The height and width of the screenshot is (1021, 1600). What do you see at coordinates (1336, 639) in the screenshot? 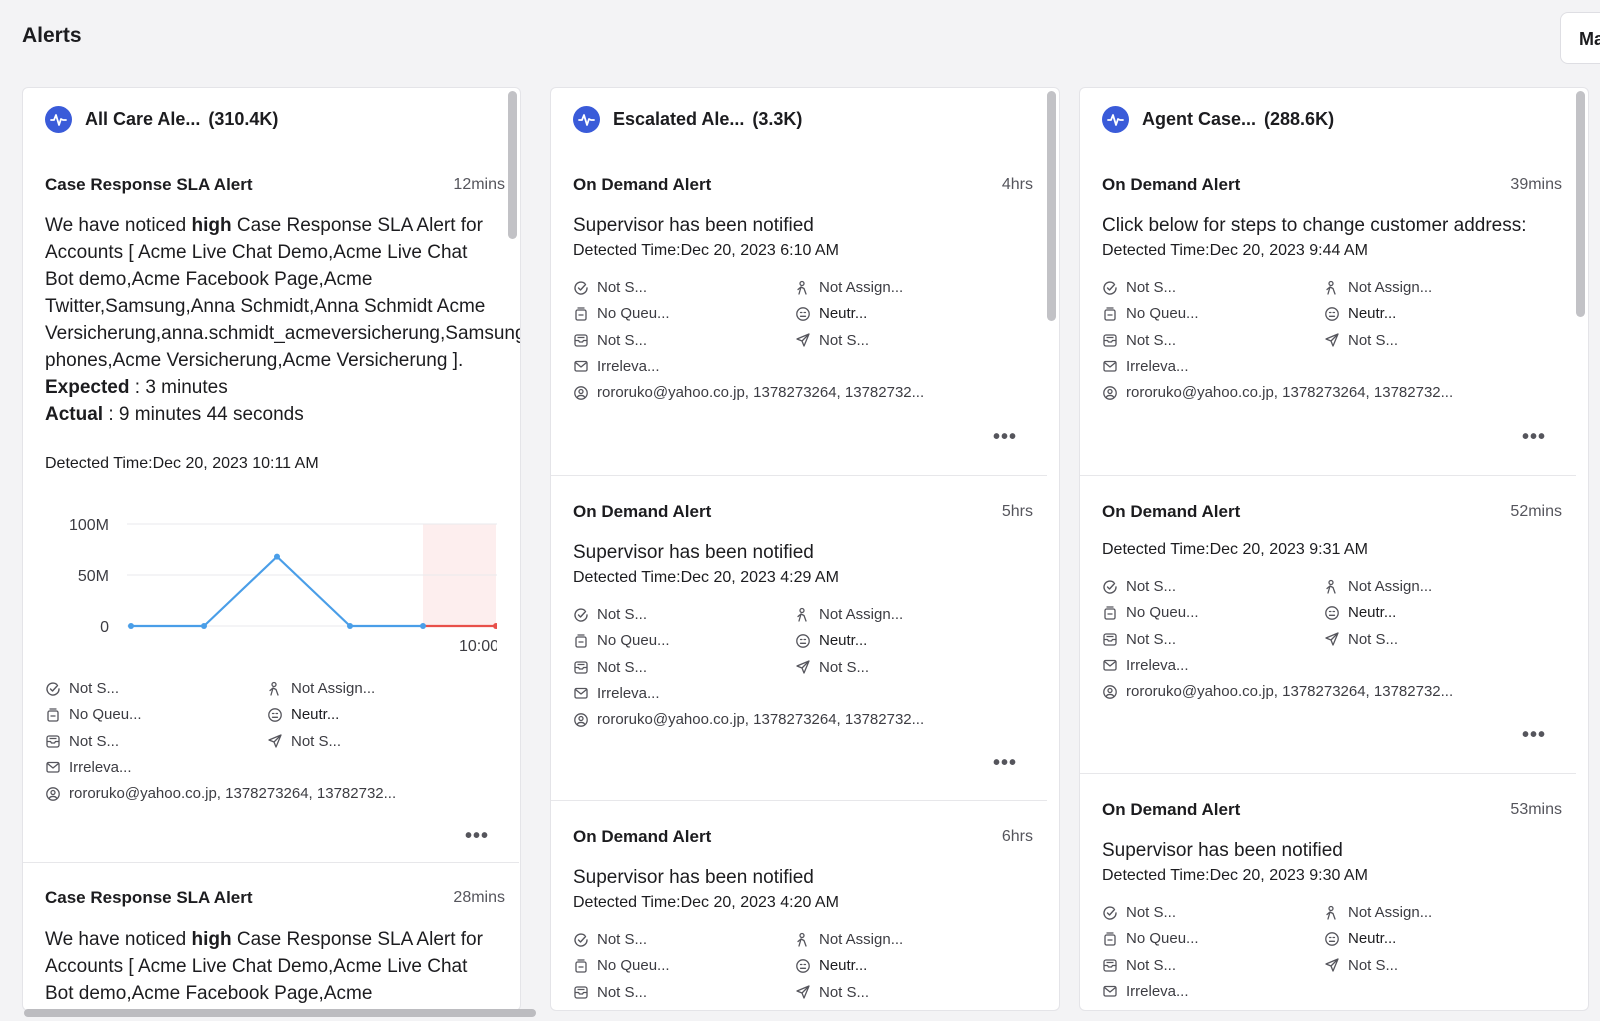
I see `priority-icon` at bounding box center [1336, 639].